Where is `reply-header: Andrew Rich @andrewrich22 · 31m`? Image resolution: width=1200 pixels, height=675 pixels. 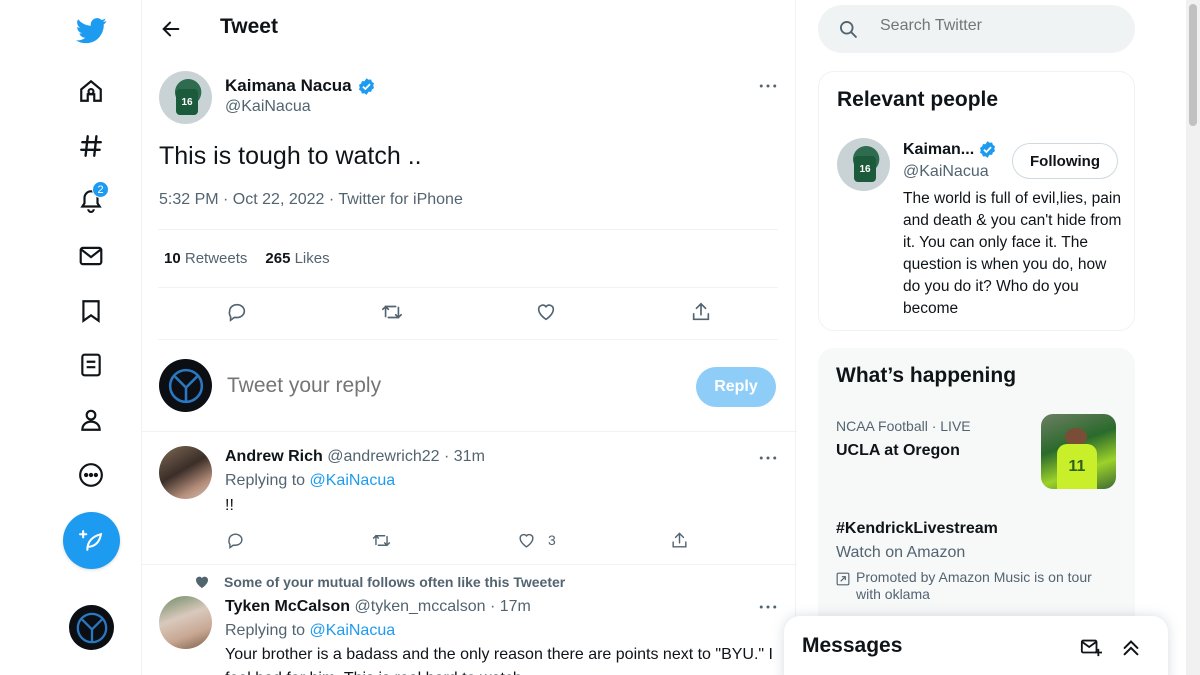 reply-header: Andrew Rich @andrewrich22 · 31m is located at coordinates (355, 457).